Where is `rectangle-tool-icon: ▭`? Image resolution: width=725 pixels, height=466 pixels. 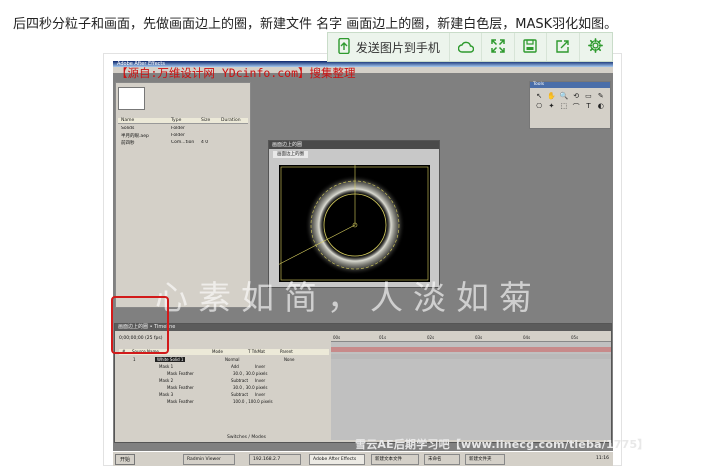
rectangle-tool-icon: ▭ is located at coordinates (588, 96).